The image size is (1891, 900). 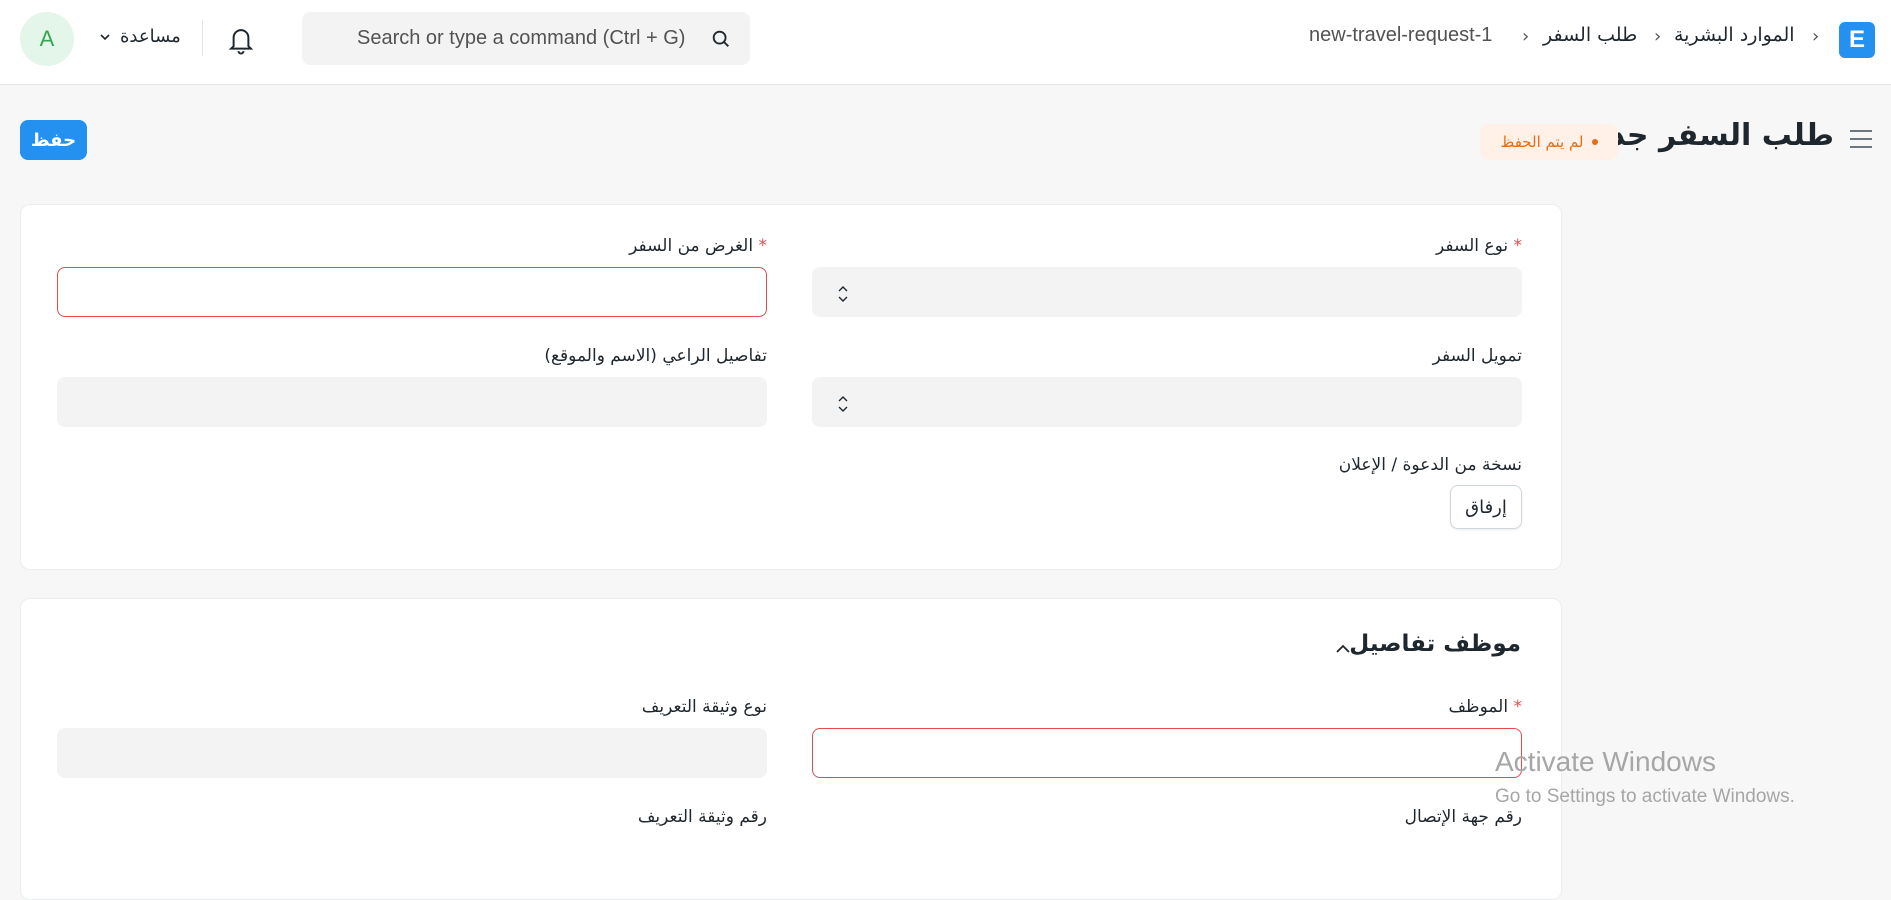 What do you see at coordinates (412, 753) in the screenshot?
I see `id-type-input` at bounding box center [412, 753].